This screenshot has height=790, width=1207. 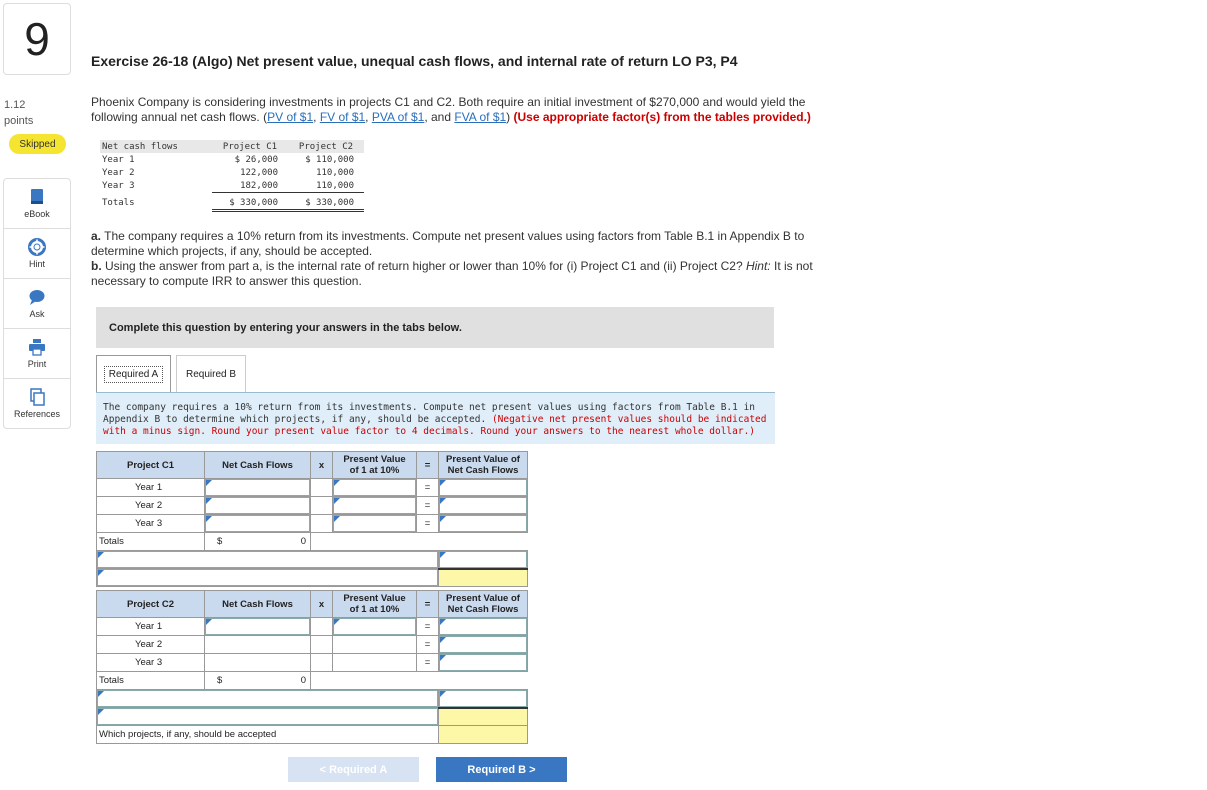 What do you see at coordinates (37, 364) in the screenshot?
I see `rail-label: Print` at bounding box center [37, 364].